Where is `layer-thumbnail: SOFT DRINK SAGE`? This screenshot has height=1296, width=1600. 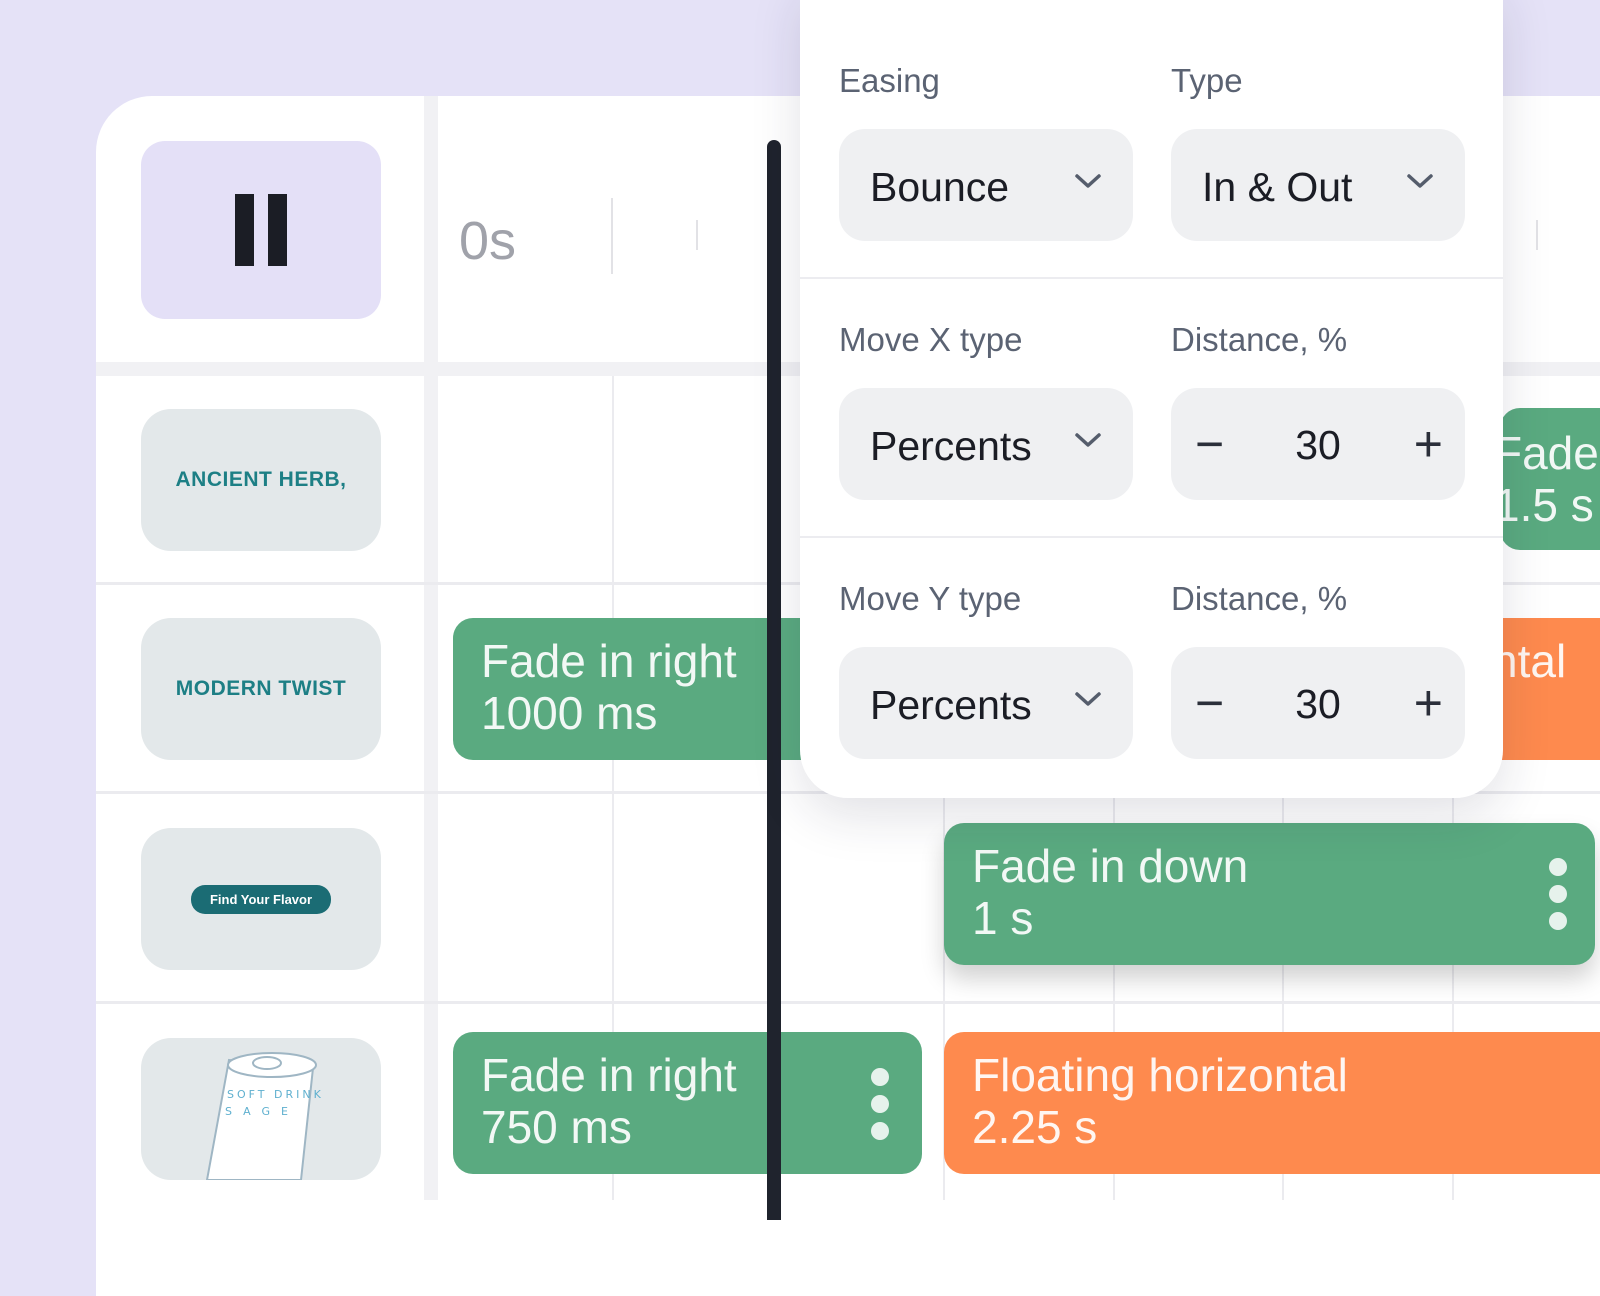
layer-thumbnail: SOFT DRINK SAGE is located at coordinates (261, 1109).